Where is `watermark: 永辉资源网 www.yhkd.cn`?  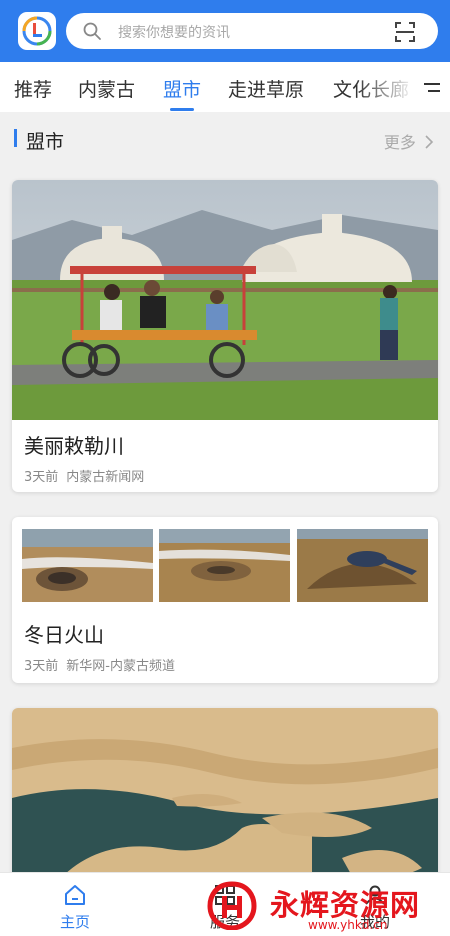 watermark: 永辉资源网 www.yhkd.cn is located at coordinates (320, 907).